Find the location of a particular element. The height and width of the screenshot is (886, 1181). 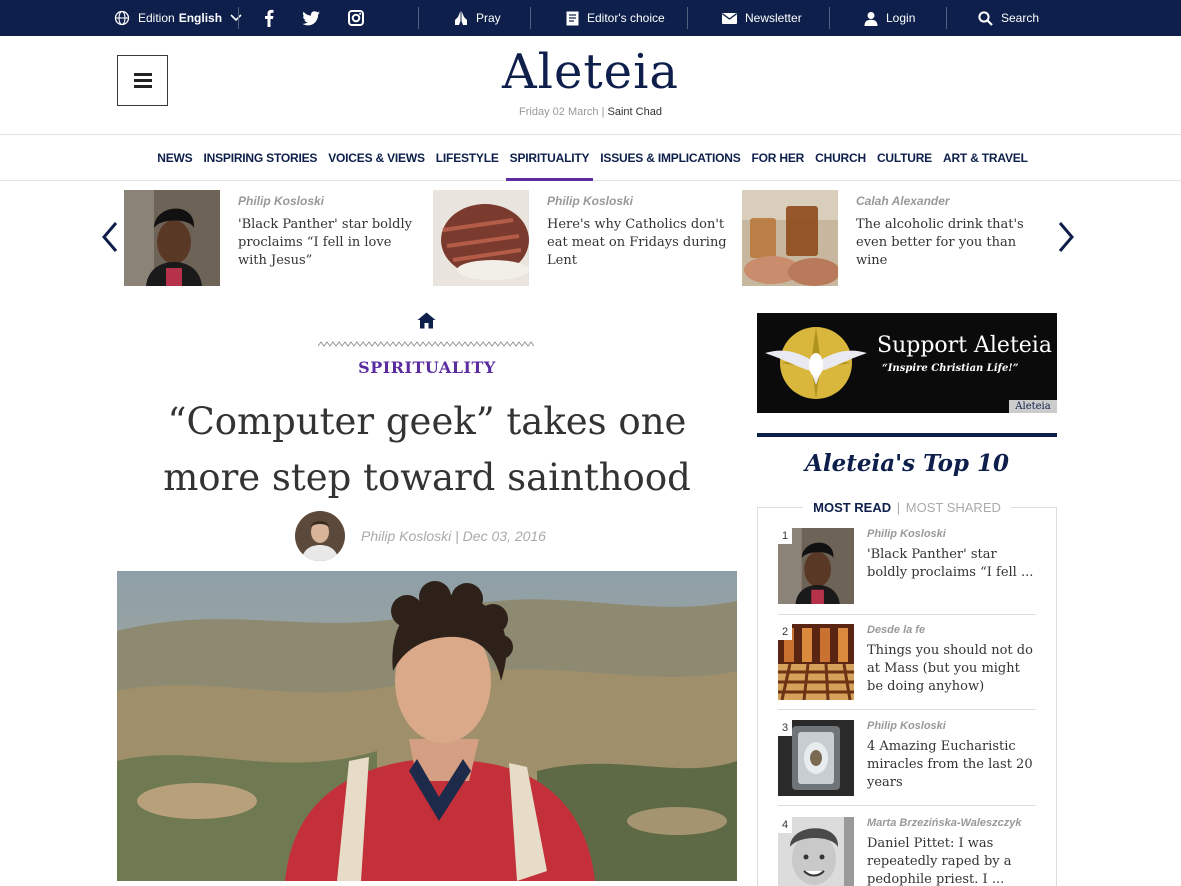

nav-item-news: NEWS is located at coordinates (174, 158).